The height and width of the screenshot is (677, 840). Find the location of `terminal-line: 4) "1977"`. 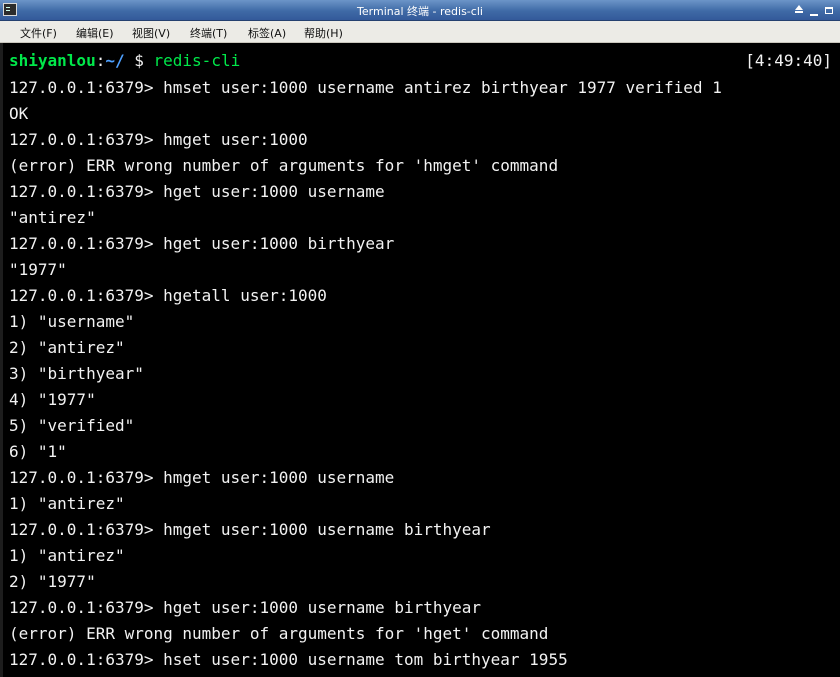

terminal-line: 4) "1977" is located at coordinates (52, 399).